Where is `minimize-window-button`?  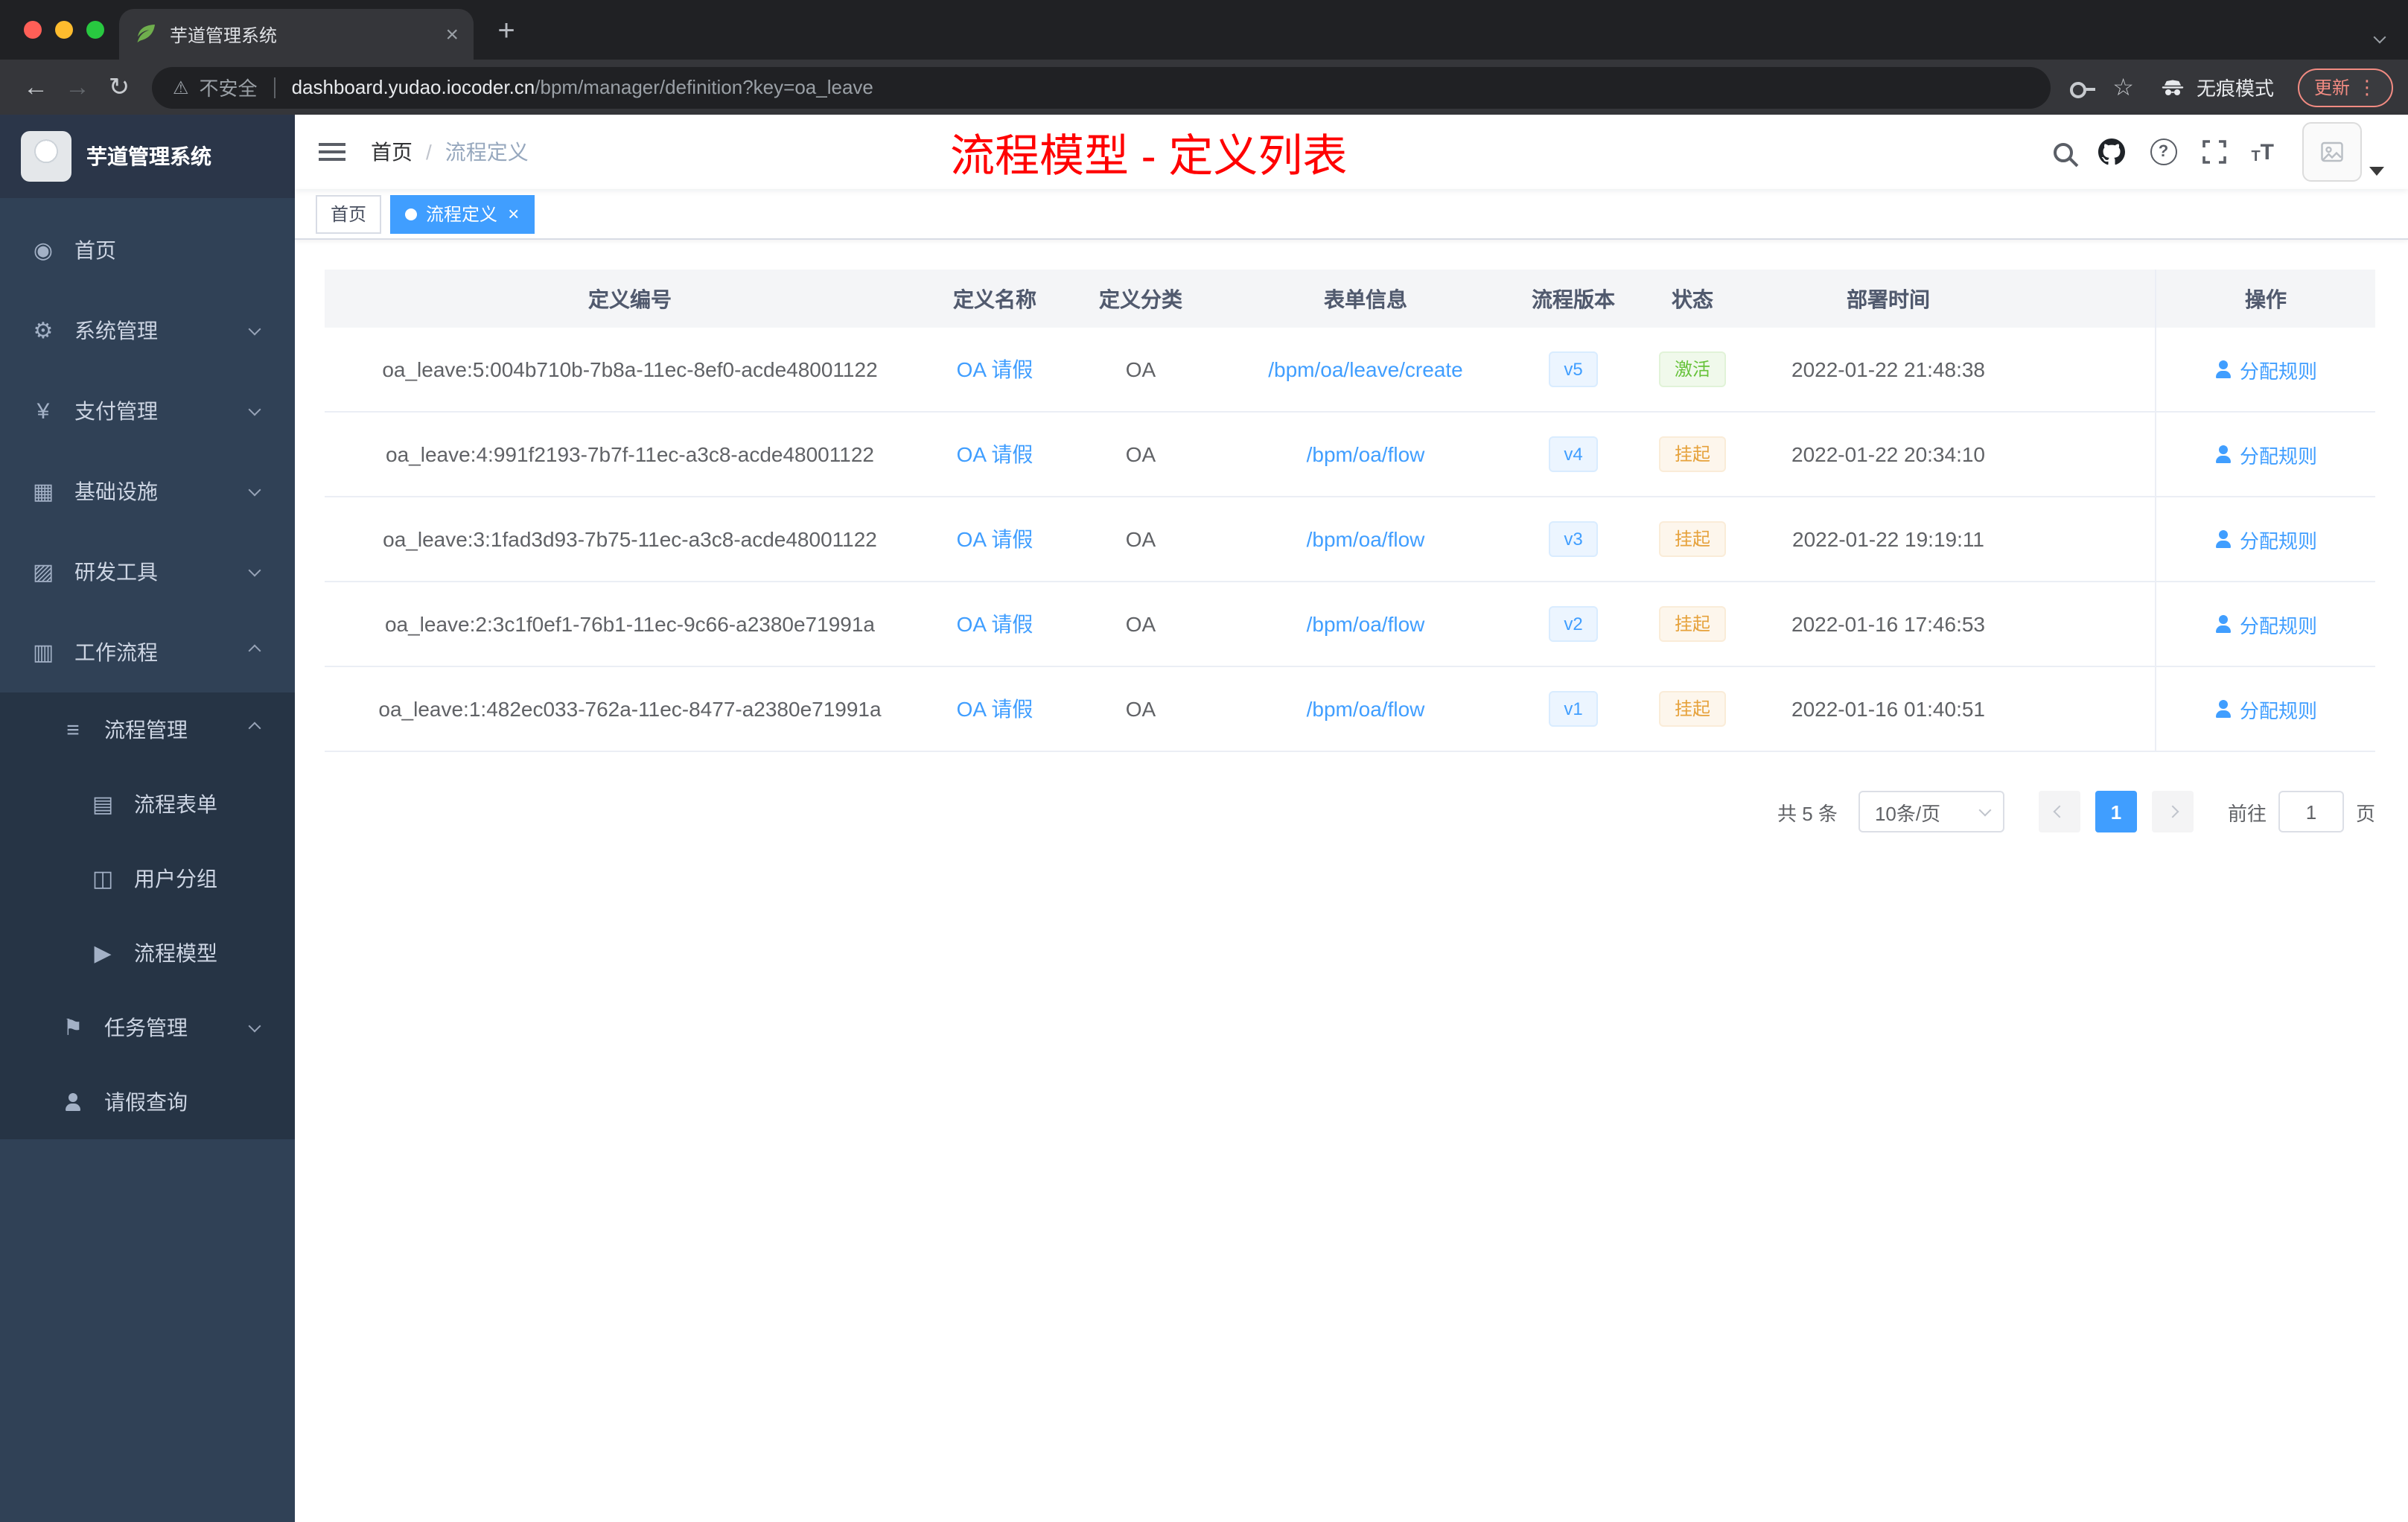
minimize-window-button is located at coordinates (64, 30).